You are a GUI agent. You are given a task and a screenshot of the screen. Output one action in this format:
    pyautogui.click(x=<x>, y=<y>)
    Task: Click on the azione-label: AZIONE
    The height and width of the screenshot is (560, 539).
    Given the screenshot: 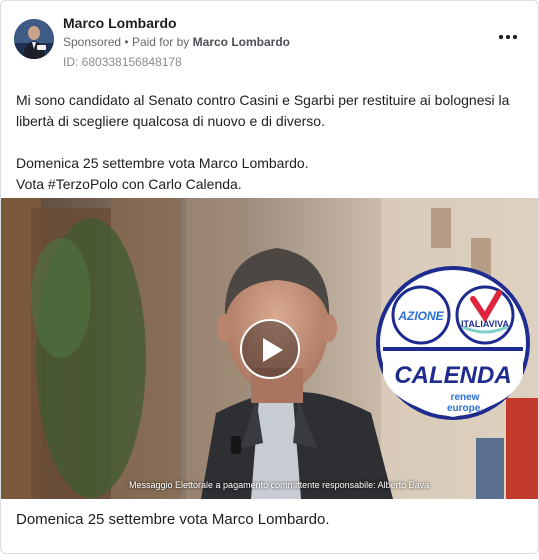 What is the action you would take?
    pyautogui.click(x=420, y=316)
    